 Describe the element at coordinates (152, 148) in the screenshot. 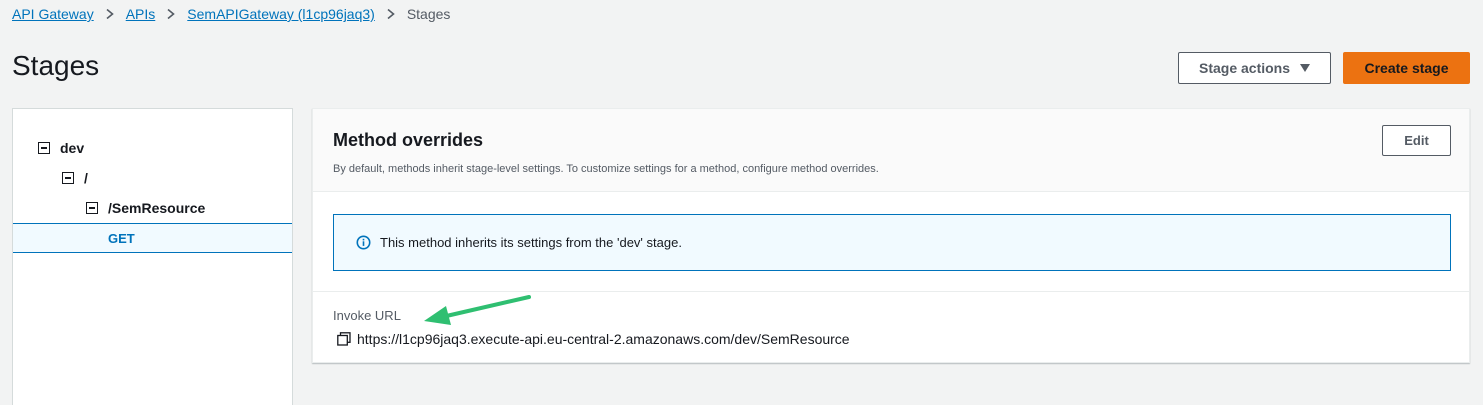

I see `tree-node-dev: dev` at that location.